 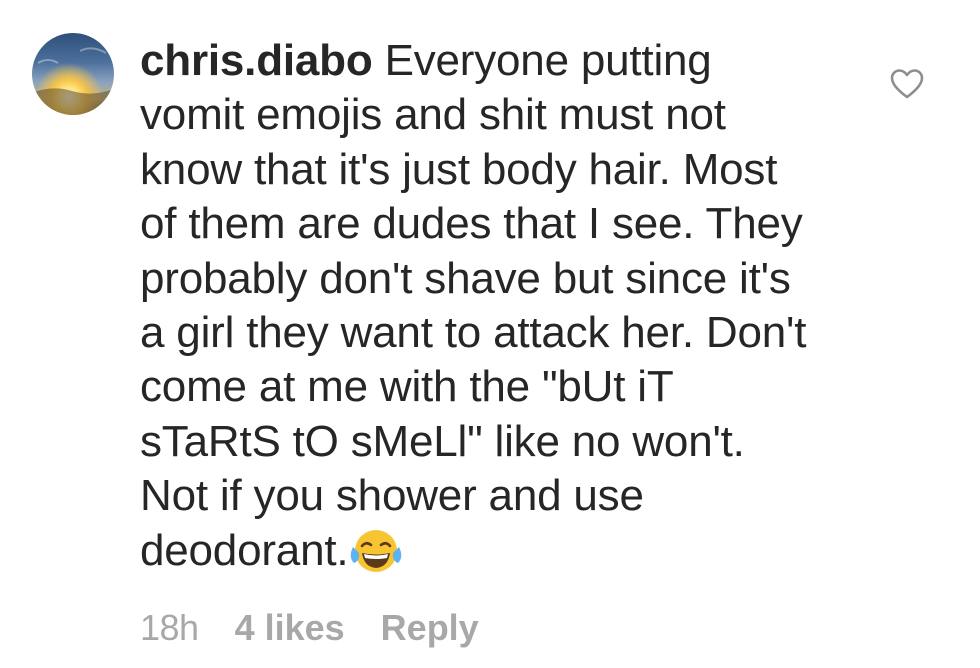 What do you see at coordinates (430, 628) in the screenshot?
I see `reply-button: Reply` at bounding box center [430, 628].